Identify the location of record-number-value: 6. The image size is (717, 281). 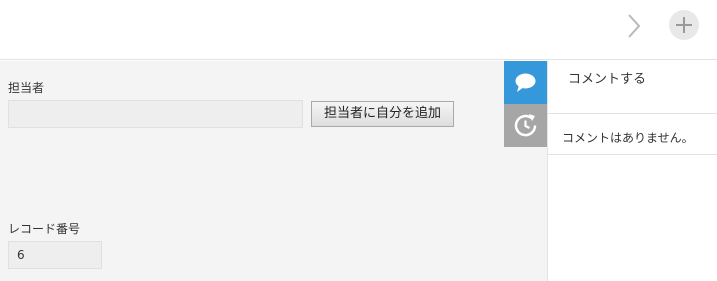
(55, 255).